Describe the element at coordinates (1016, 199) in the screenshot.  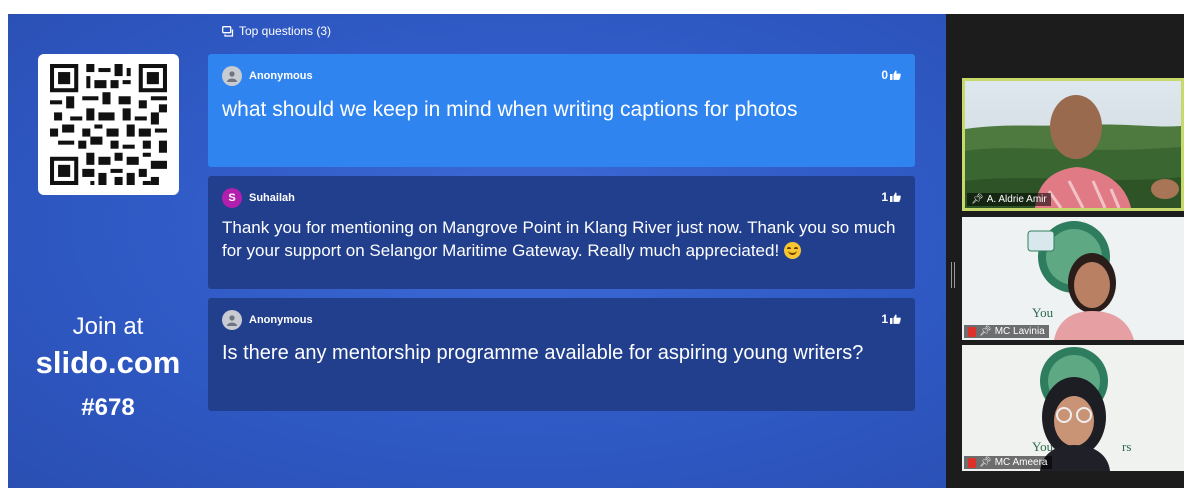
I see `participant-name: A. Aldrie Amir` at that location.